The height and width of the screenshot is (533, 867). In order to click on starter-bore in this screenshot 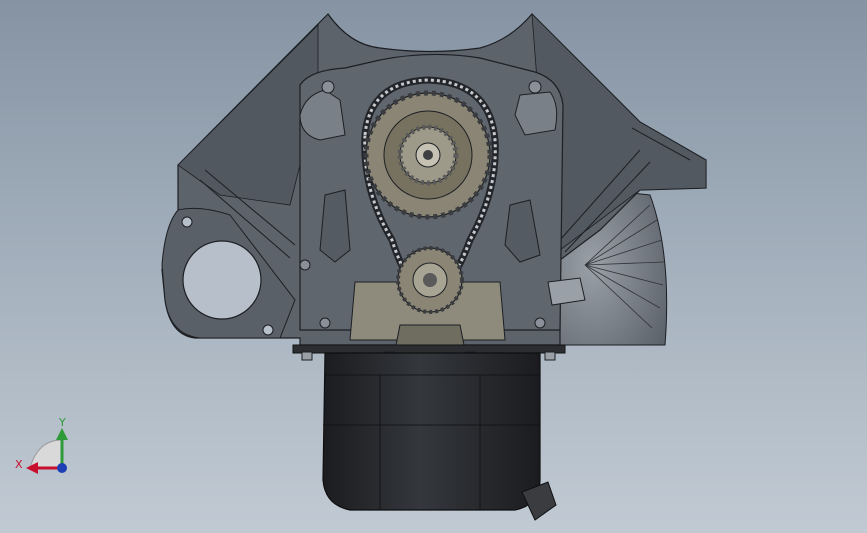, I will do `click(222, 280)`.